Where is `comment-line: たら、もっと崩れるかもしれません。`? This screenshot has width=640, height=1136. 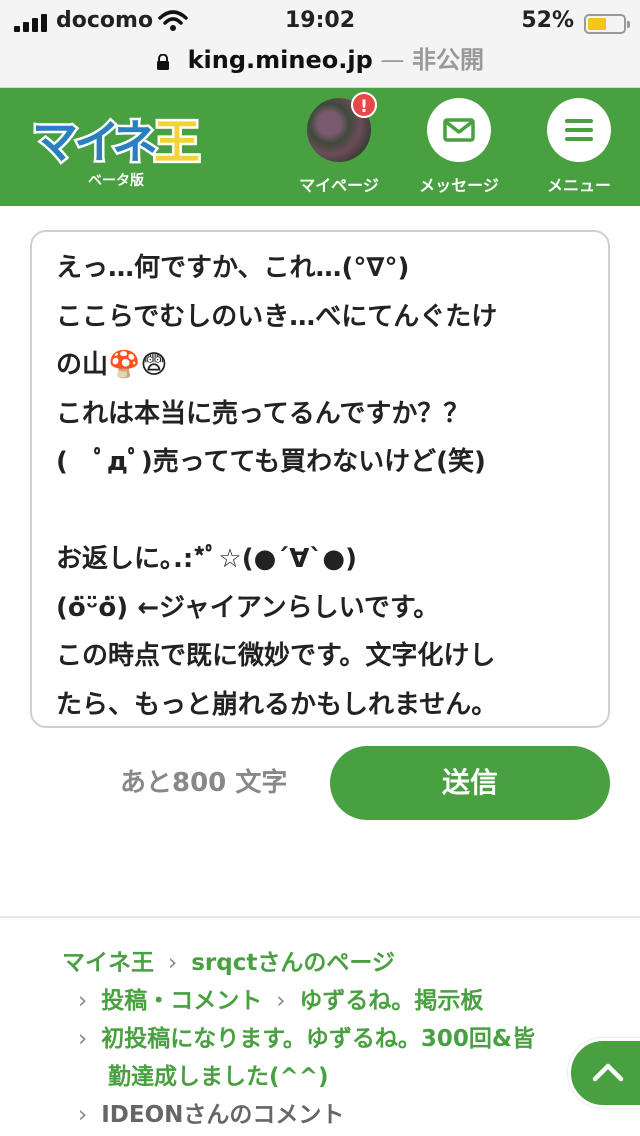
comment-line: たら、もっと崩れるかもしれません。 is located at coordinates (277, 704).